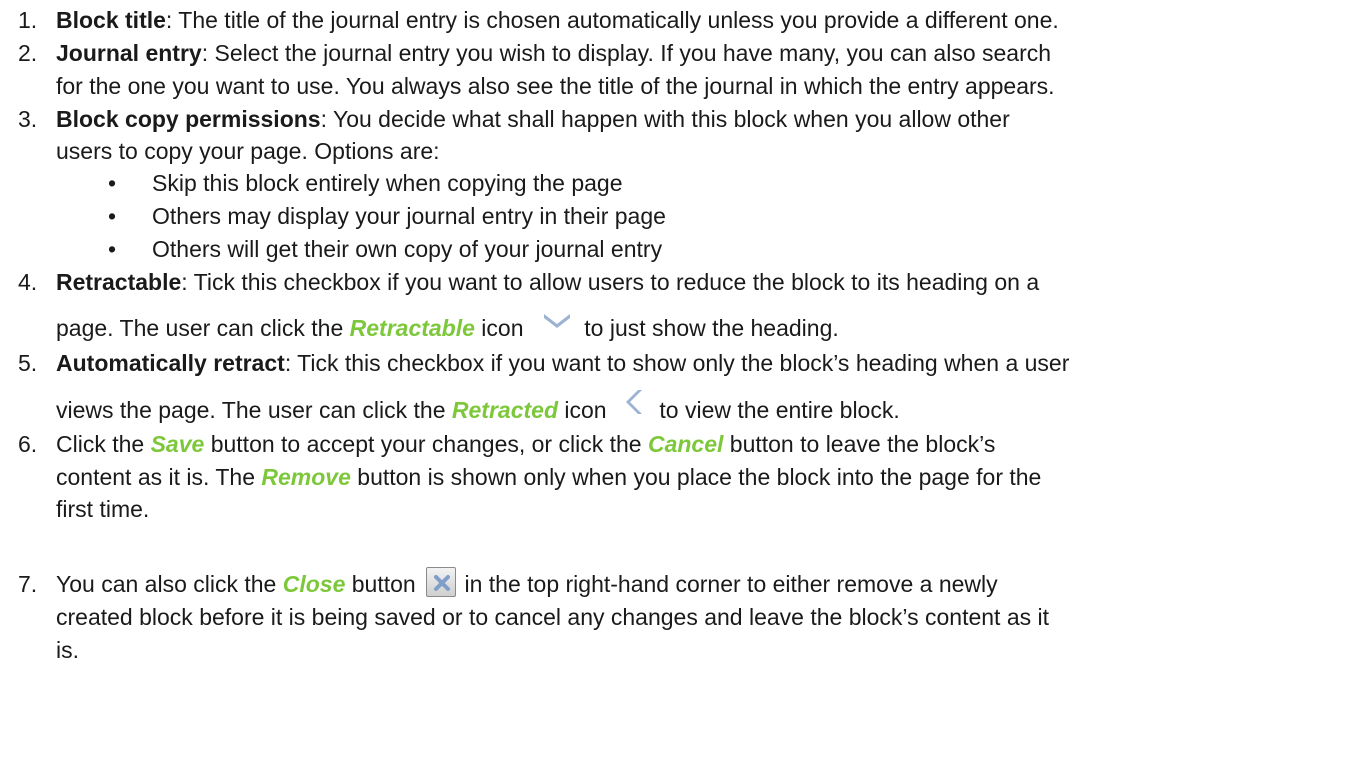 This screenshot has width=1370, height=765. I want to click on item-text: Click the, so click(103, 444).